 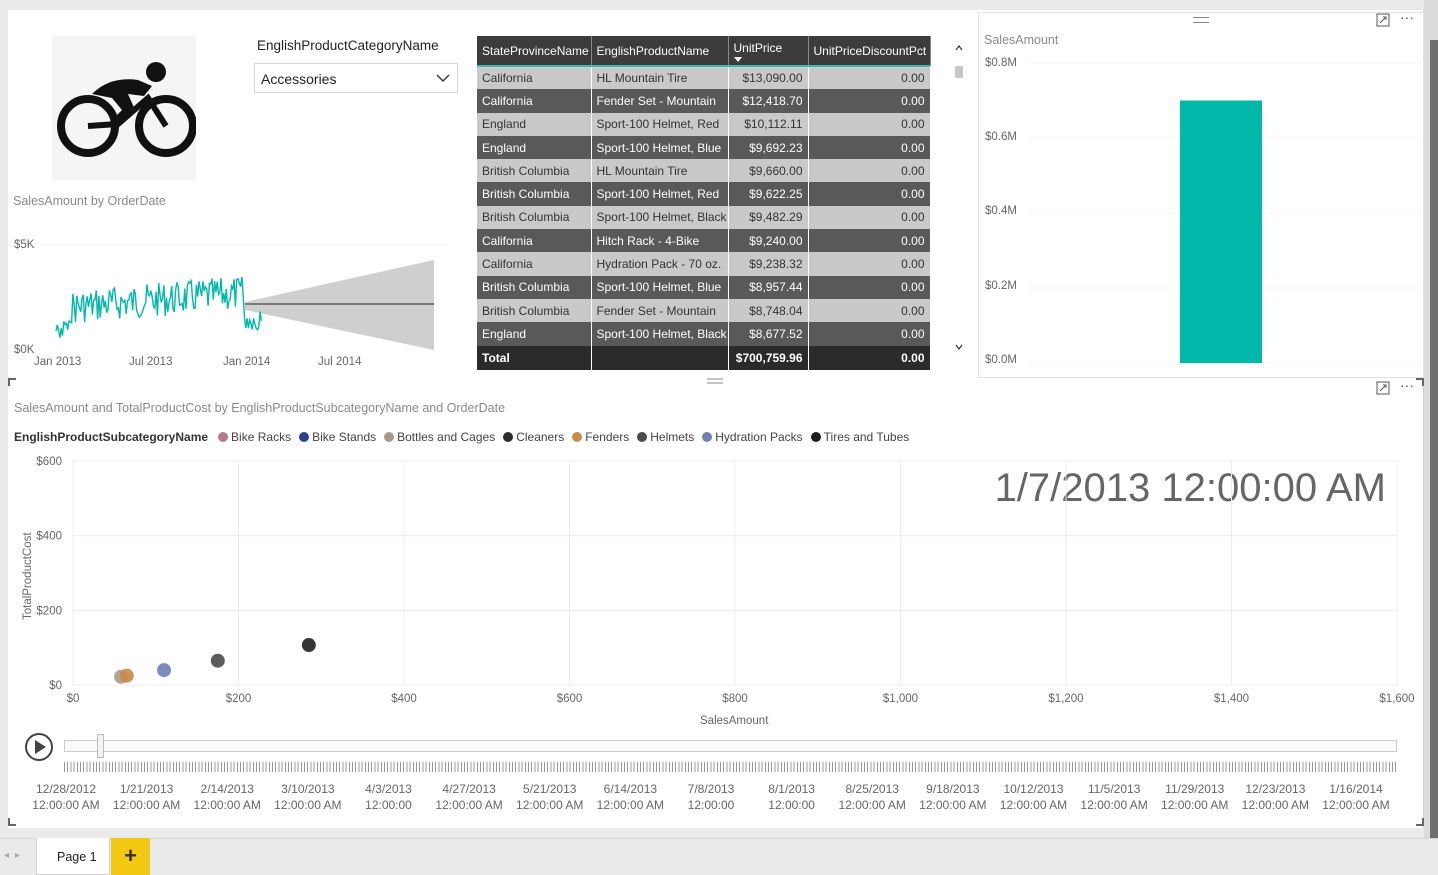 I want to click on legend-item: Bottles and Cages, so click(x=439, y=437).